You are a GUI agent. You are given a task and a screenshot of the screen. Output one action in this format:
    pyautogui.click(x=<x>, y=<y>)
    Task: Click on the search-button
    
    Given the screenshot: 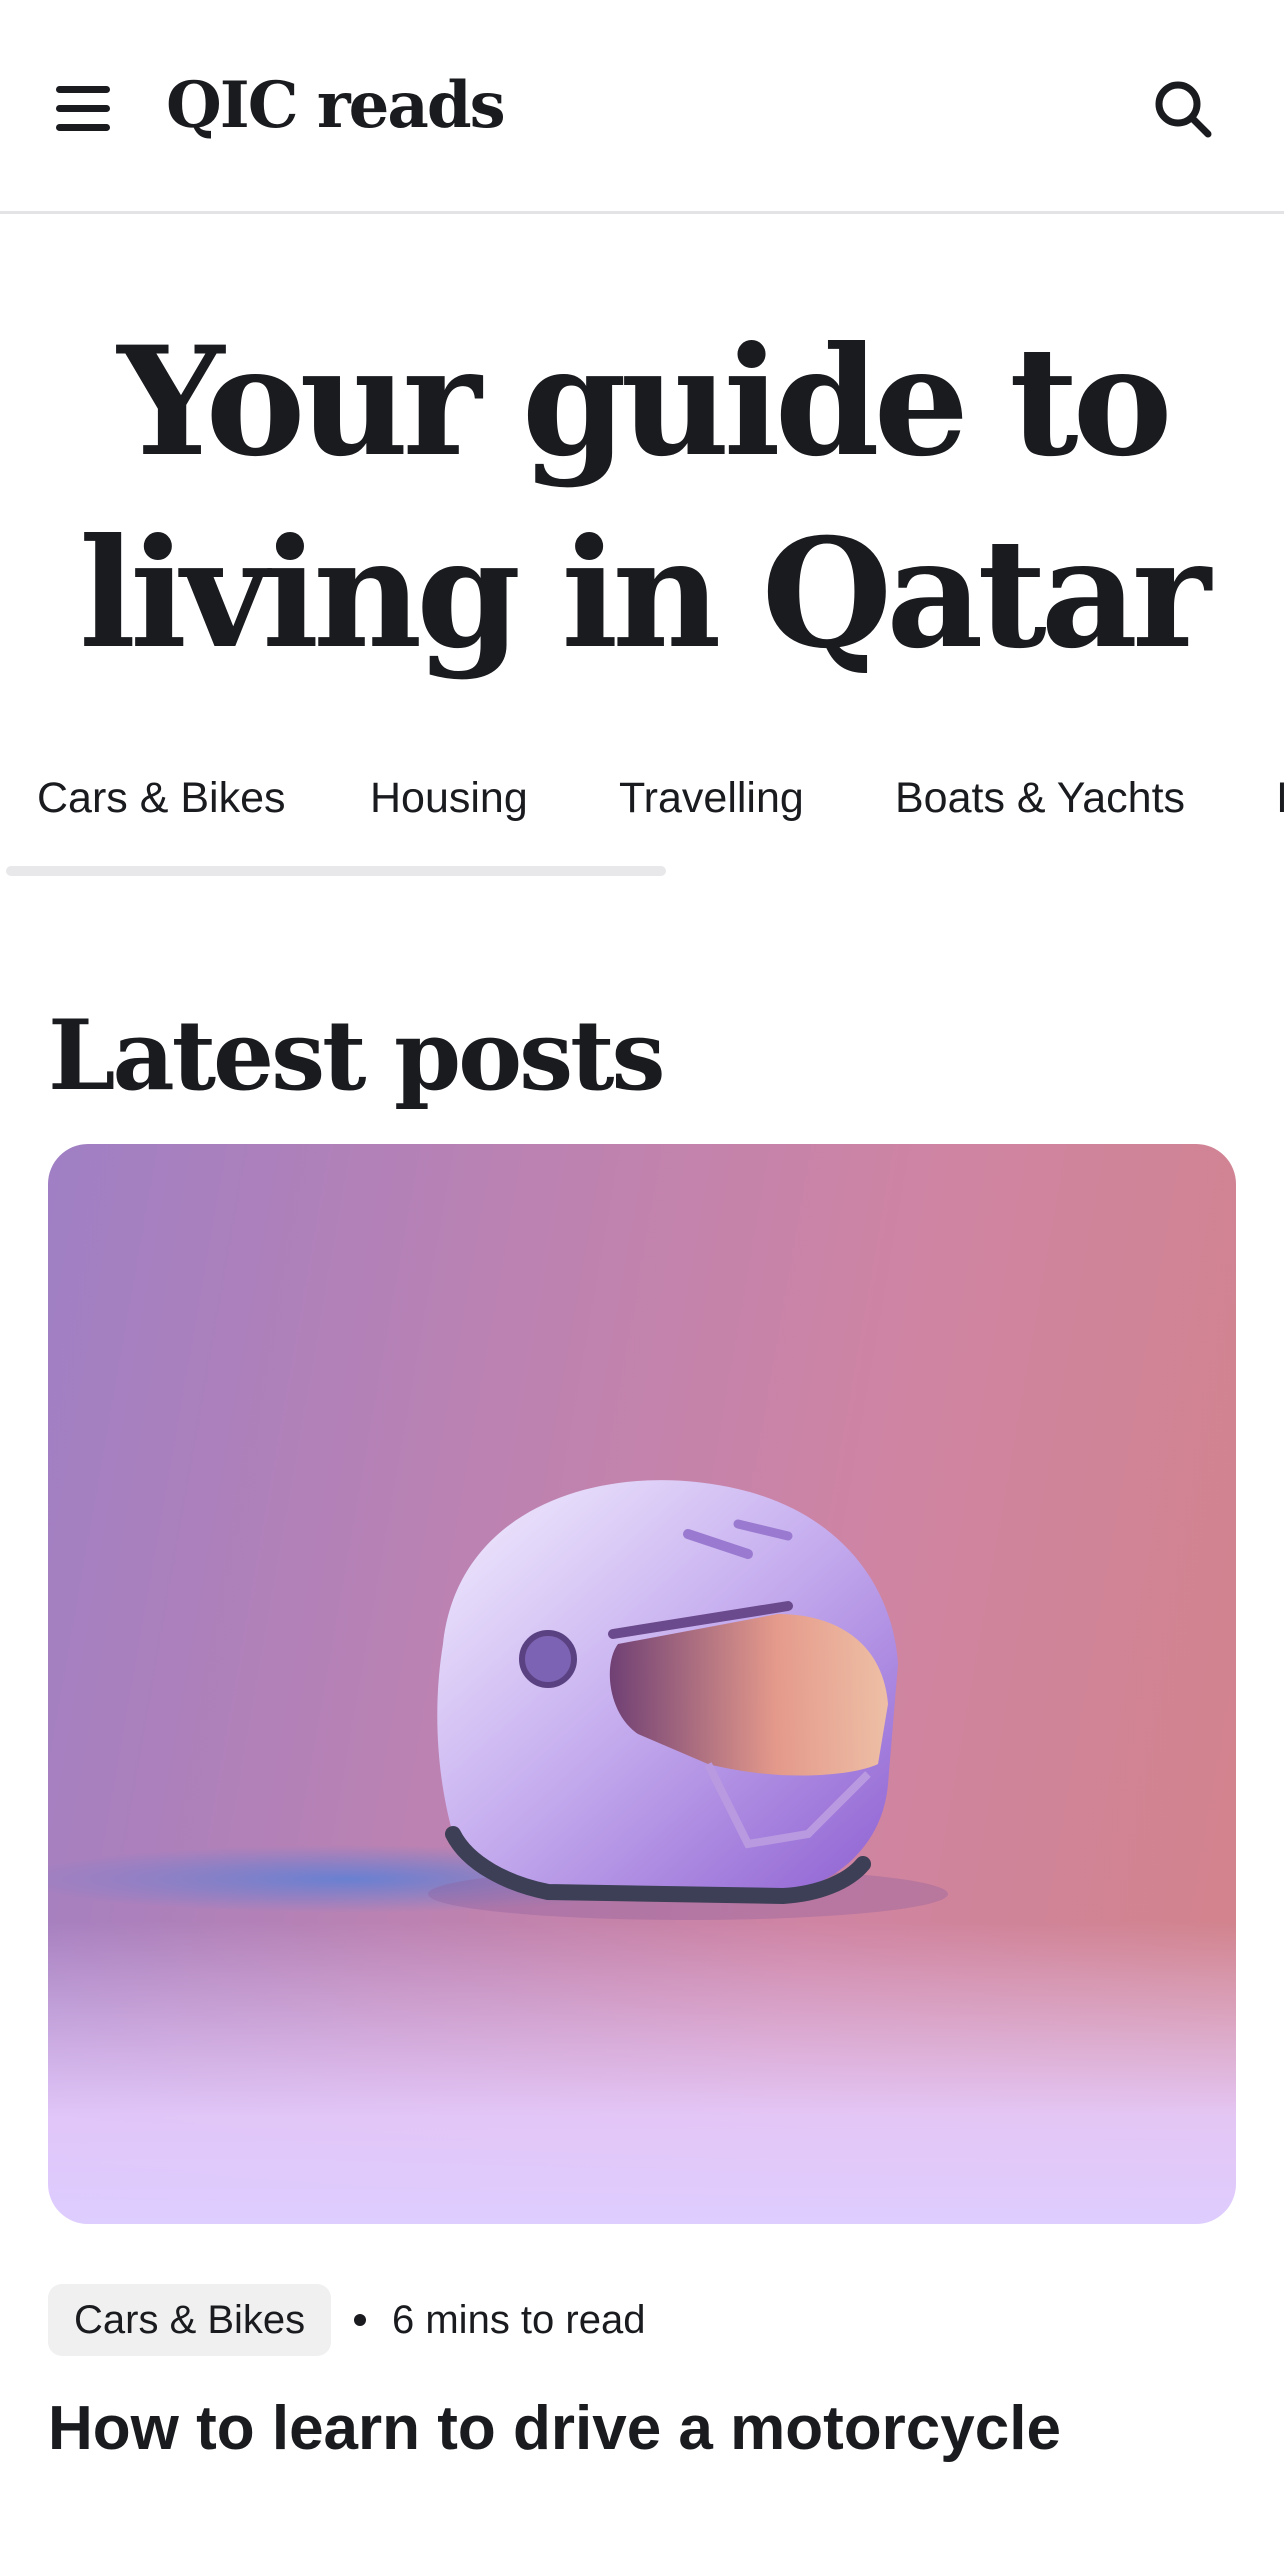 What is the action you would take?
    pyautogui.click(x=1183, y=109)
    